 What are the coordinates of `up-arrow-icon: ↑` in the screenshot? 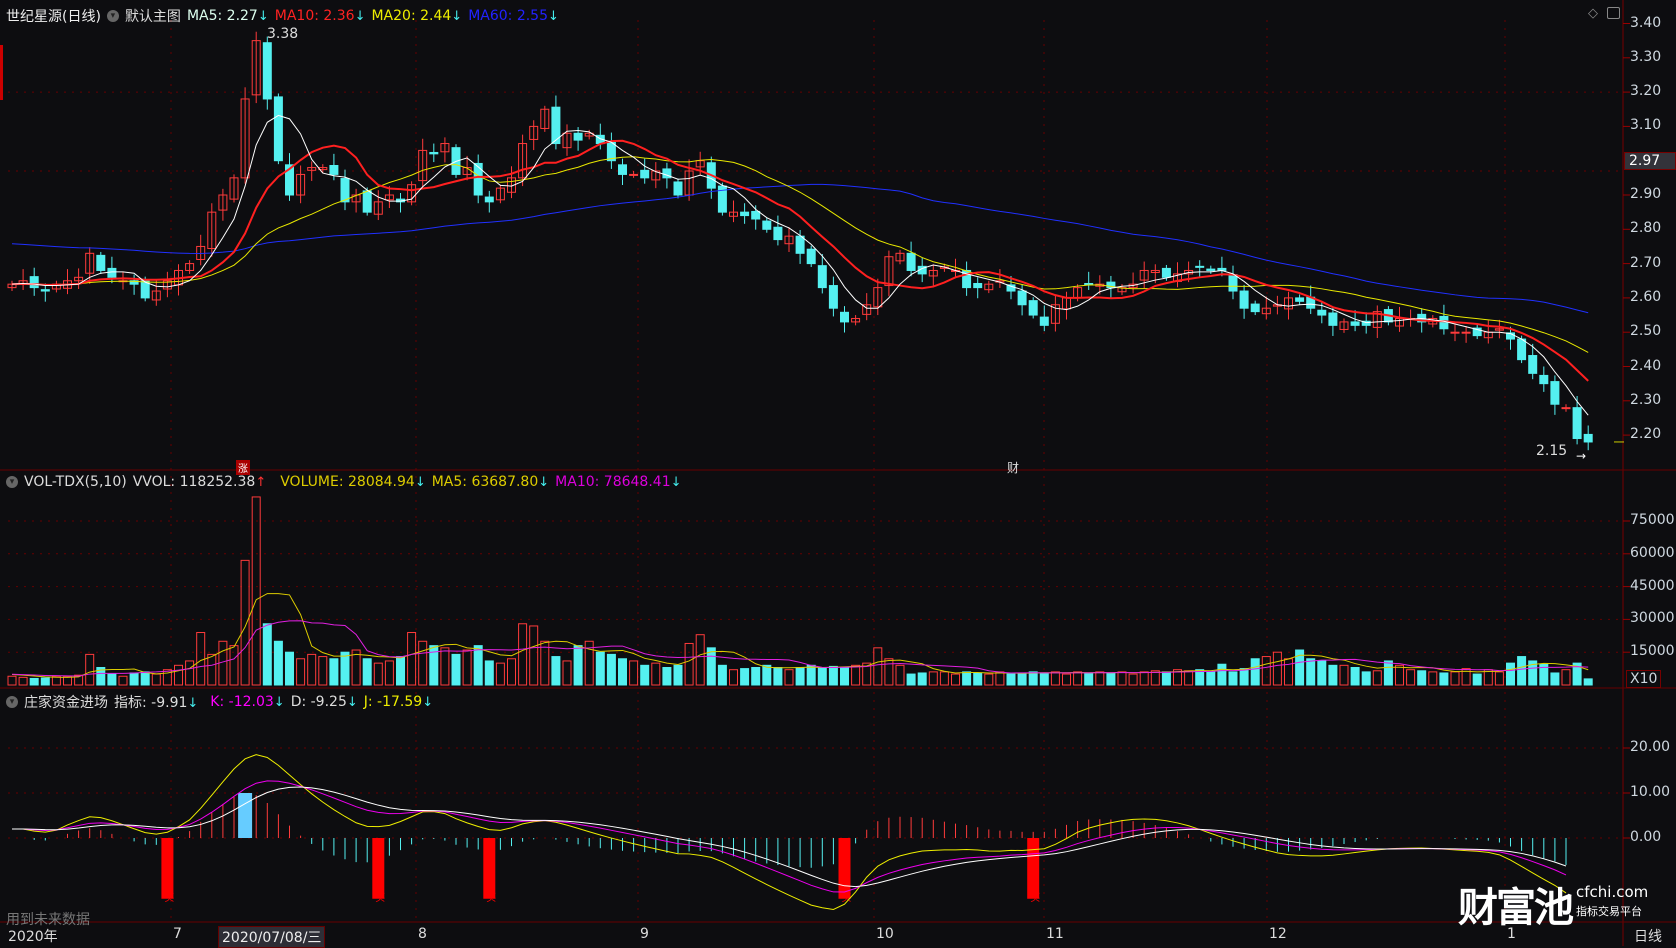 It's located at (261, 482).